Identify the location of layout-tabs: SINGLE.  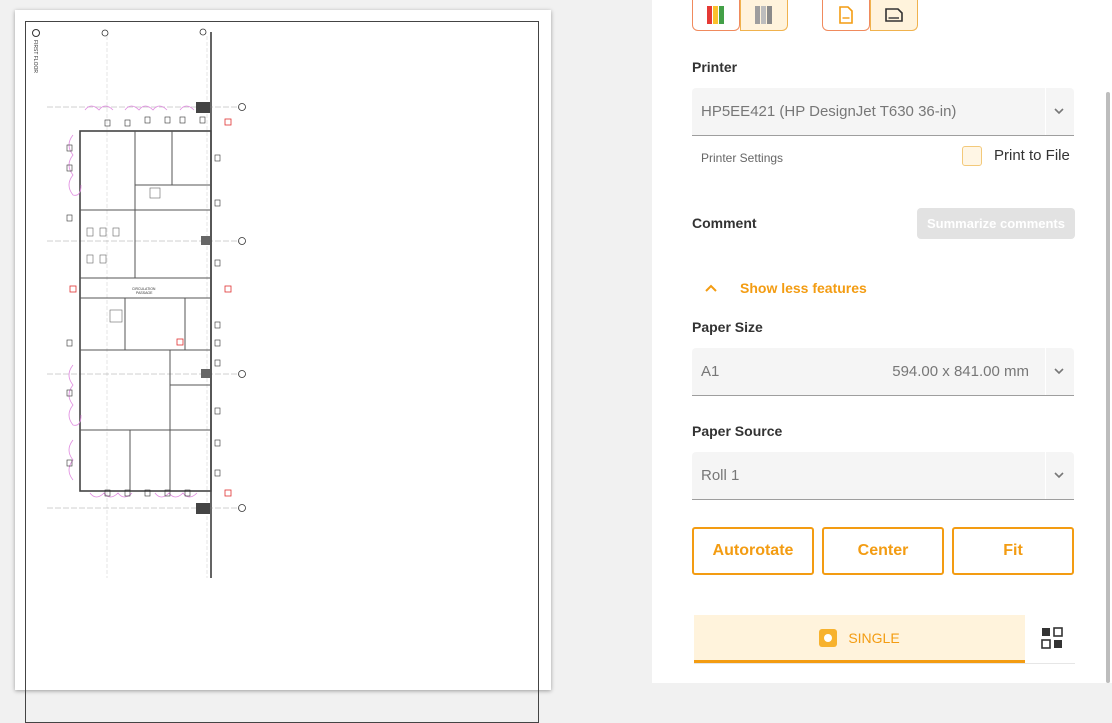
(884, 639).